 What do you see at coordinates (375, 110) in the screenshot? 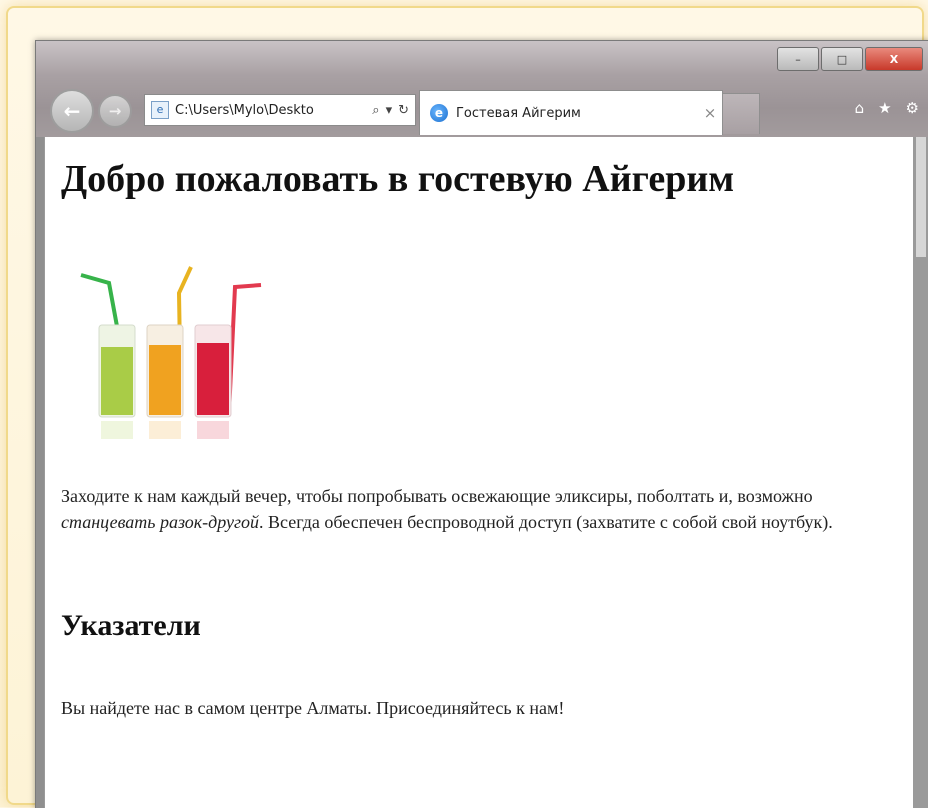
I see `search-icon: ⌕` at bounding box center [375, 110].